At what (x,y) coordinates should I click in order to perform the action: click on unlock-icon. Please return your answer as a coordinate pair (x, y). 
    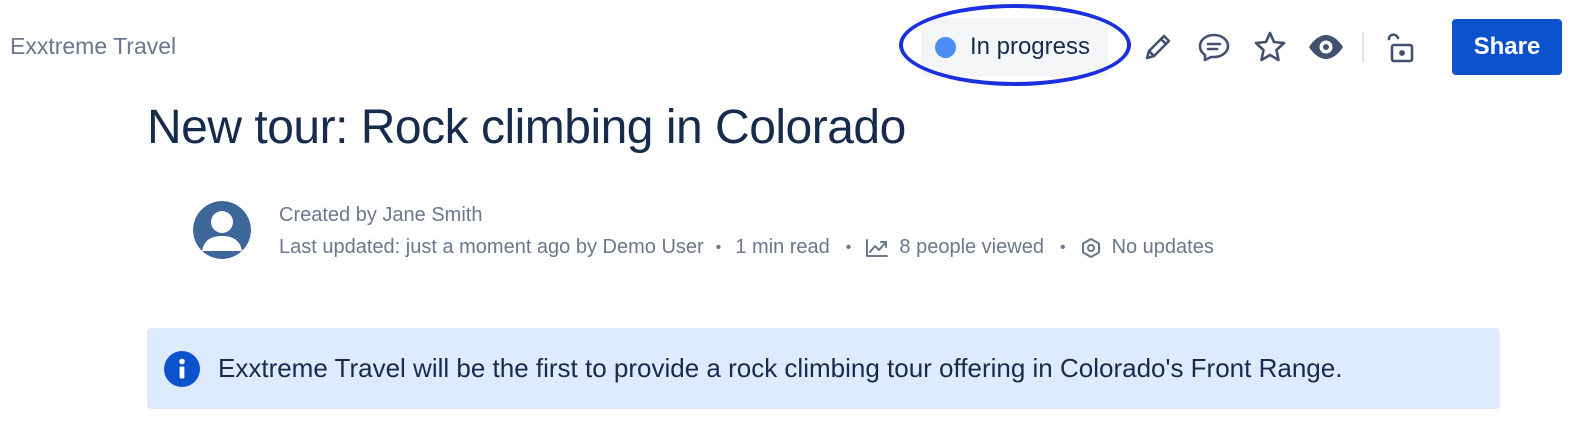
    Looking at the image, I should click on (1400, 48).